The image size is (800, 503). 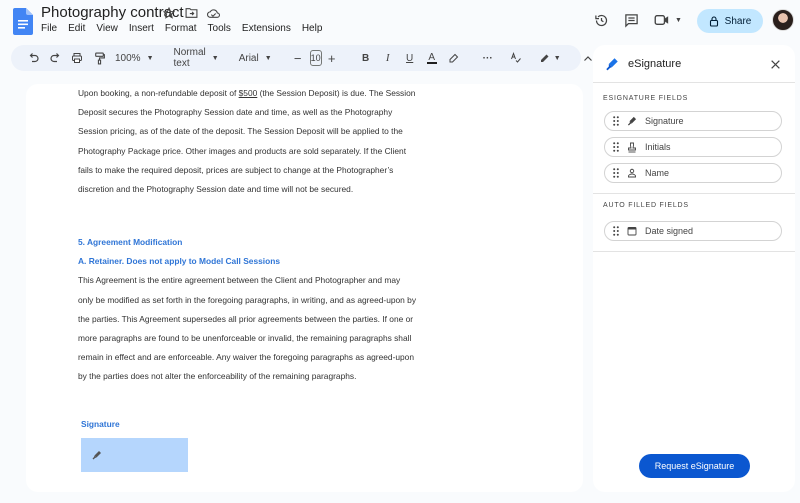 What do you see at coordinates (219, 28) in the screenshot?
I see `menu-tools: Tools` at bounding box center [219, 28].